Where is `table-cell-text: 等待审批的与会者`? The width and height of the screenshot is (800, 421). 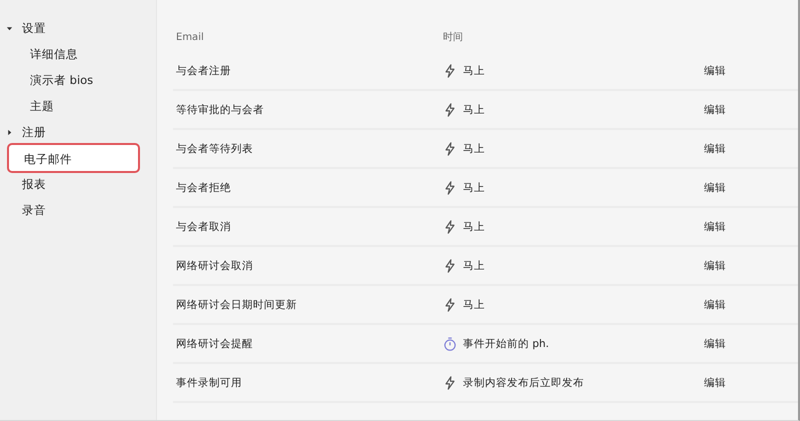
table-cell-text: 等待审批的与会者 is located at coordinates (220, 109).